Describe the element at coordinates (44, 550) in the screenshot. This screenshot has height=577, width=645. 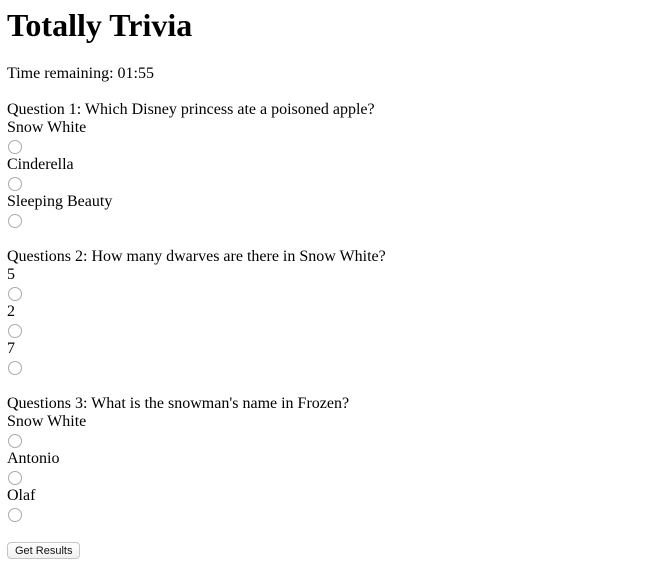
I see `get-results-button: Get Results` at that location.